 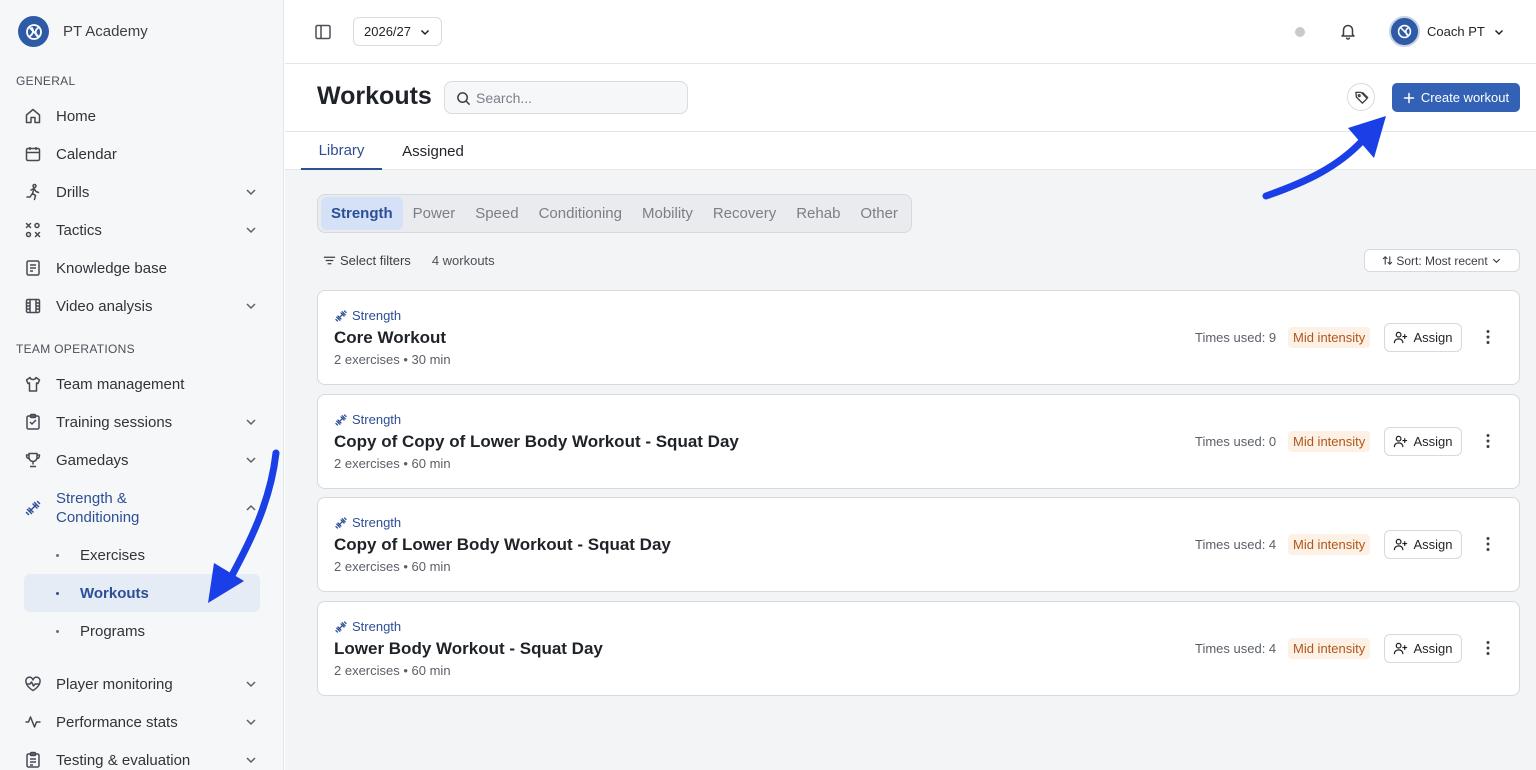 I want to click on filter-icon, so click(x=329, y=260).